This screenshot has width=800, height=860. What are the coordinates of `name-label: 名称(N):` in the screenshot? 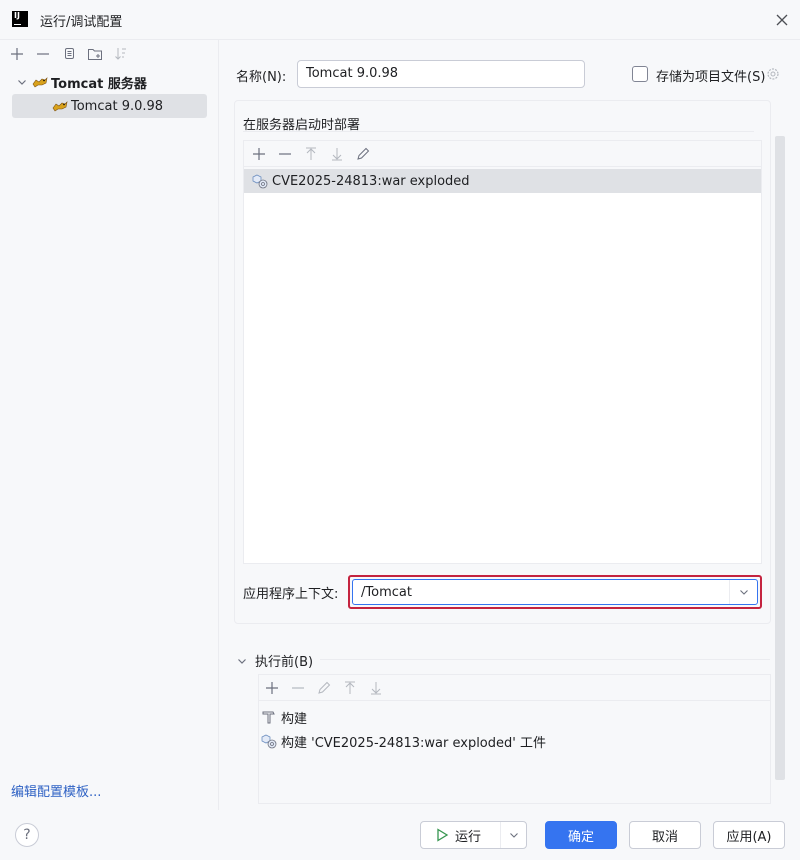 It's located at (261, 77).